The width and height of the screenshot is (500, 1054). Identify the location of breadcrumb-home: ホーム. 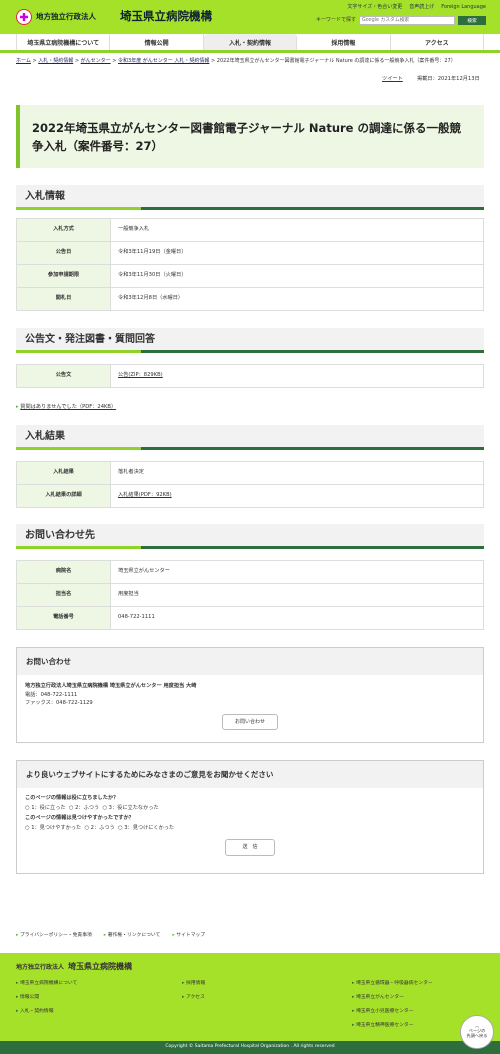
(23, 61).